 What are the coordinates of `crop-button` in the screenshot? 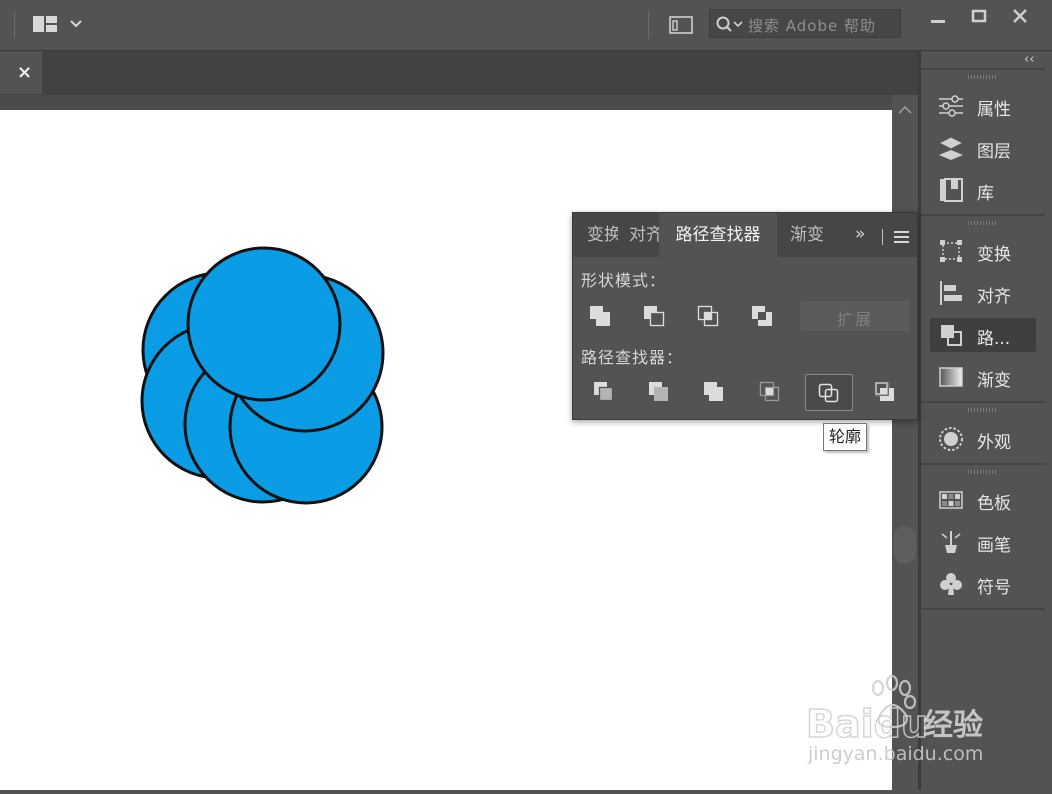 It's located at (771, 392).